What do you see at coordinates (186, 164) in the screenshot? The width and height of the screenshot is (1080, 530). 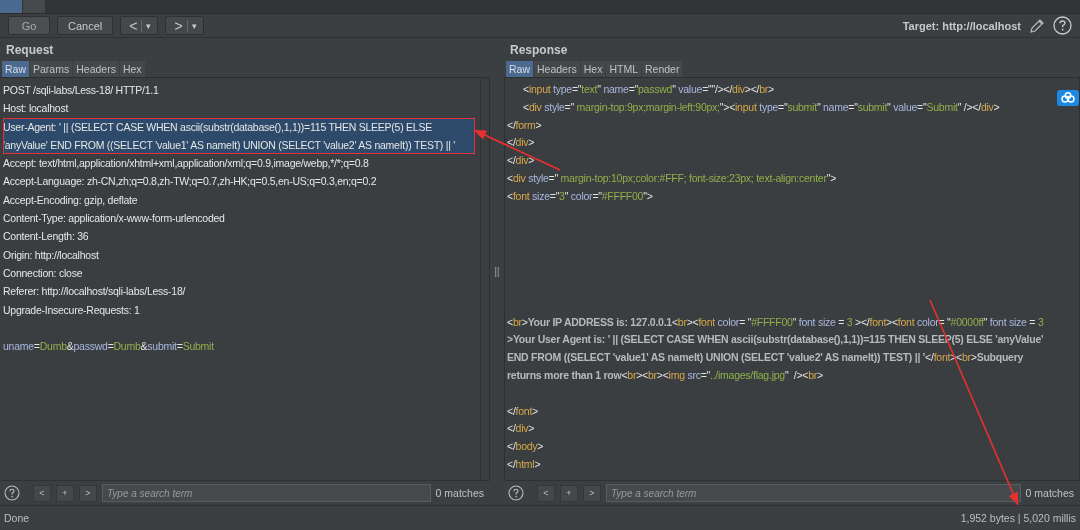 I see `code-line: Accept: text/html,application/xhtml+xml,application/xml;q=0.9,image/webp,*/*;q=0.8` at bounding box center [186, 164].